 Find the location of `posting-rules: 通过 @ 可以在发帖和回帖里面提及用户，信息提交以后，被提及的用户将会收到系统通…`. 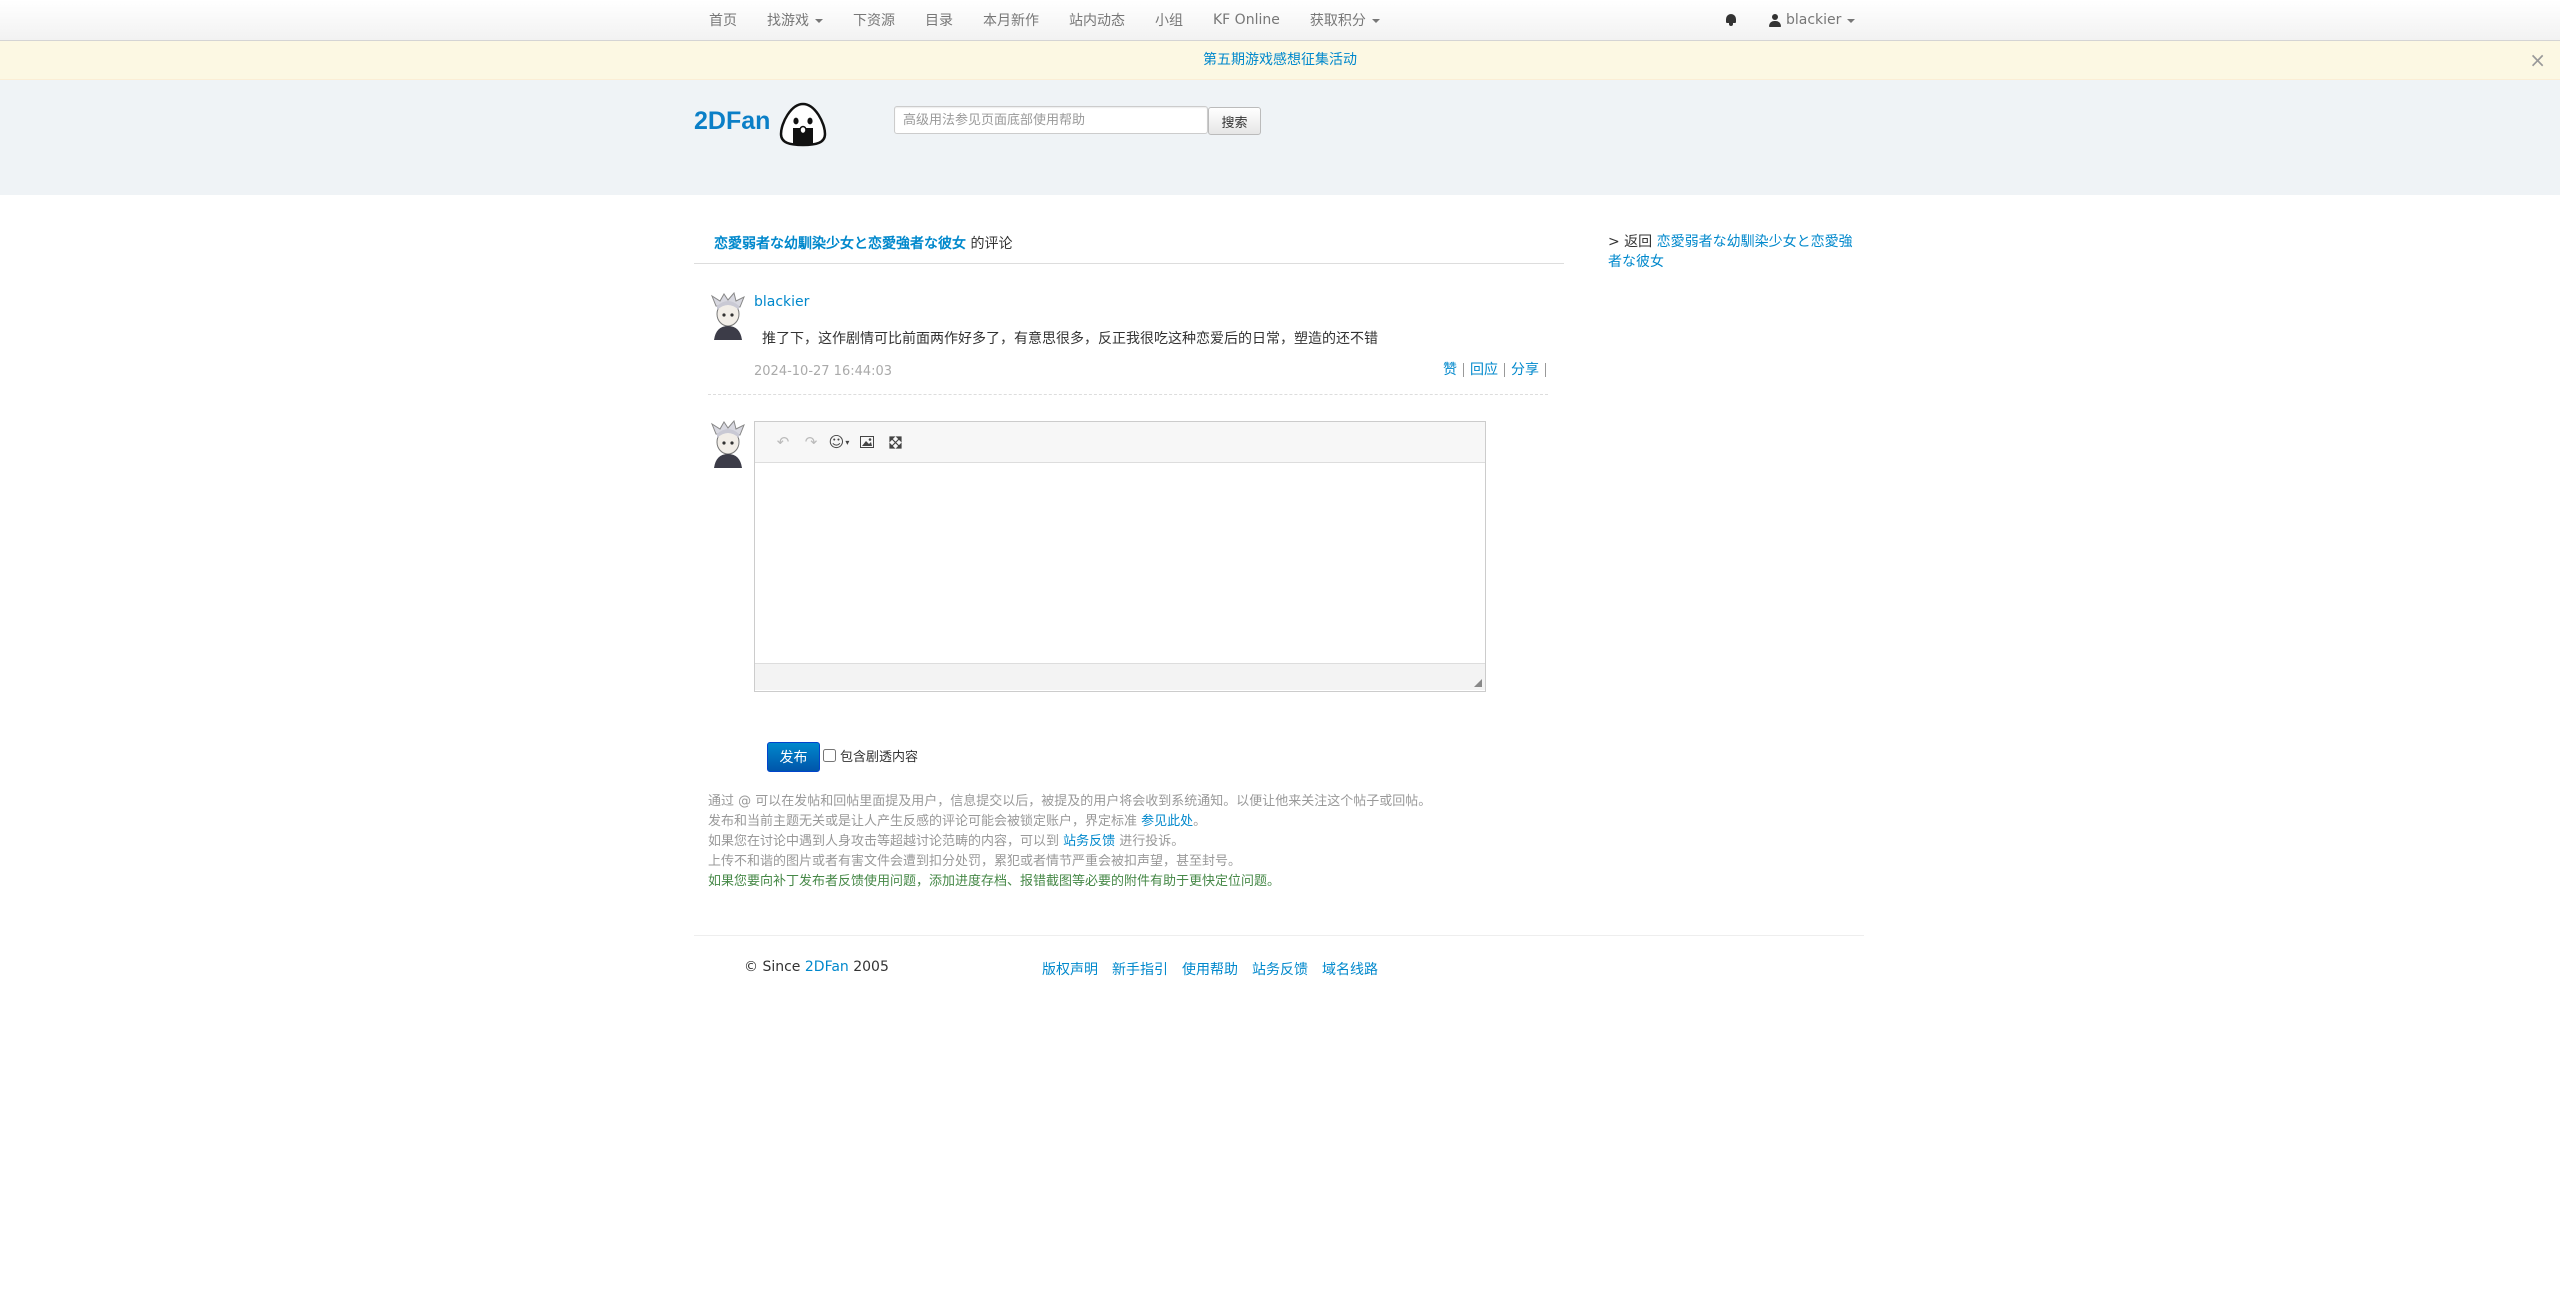

posting-rules: 通过 @ 可以在发帖和回帖里面提及用户，信息提交以后，被提及的用户将会收到系统通… is located at coordinates (1069, 842).